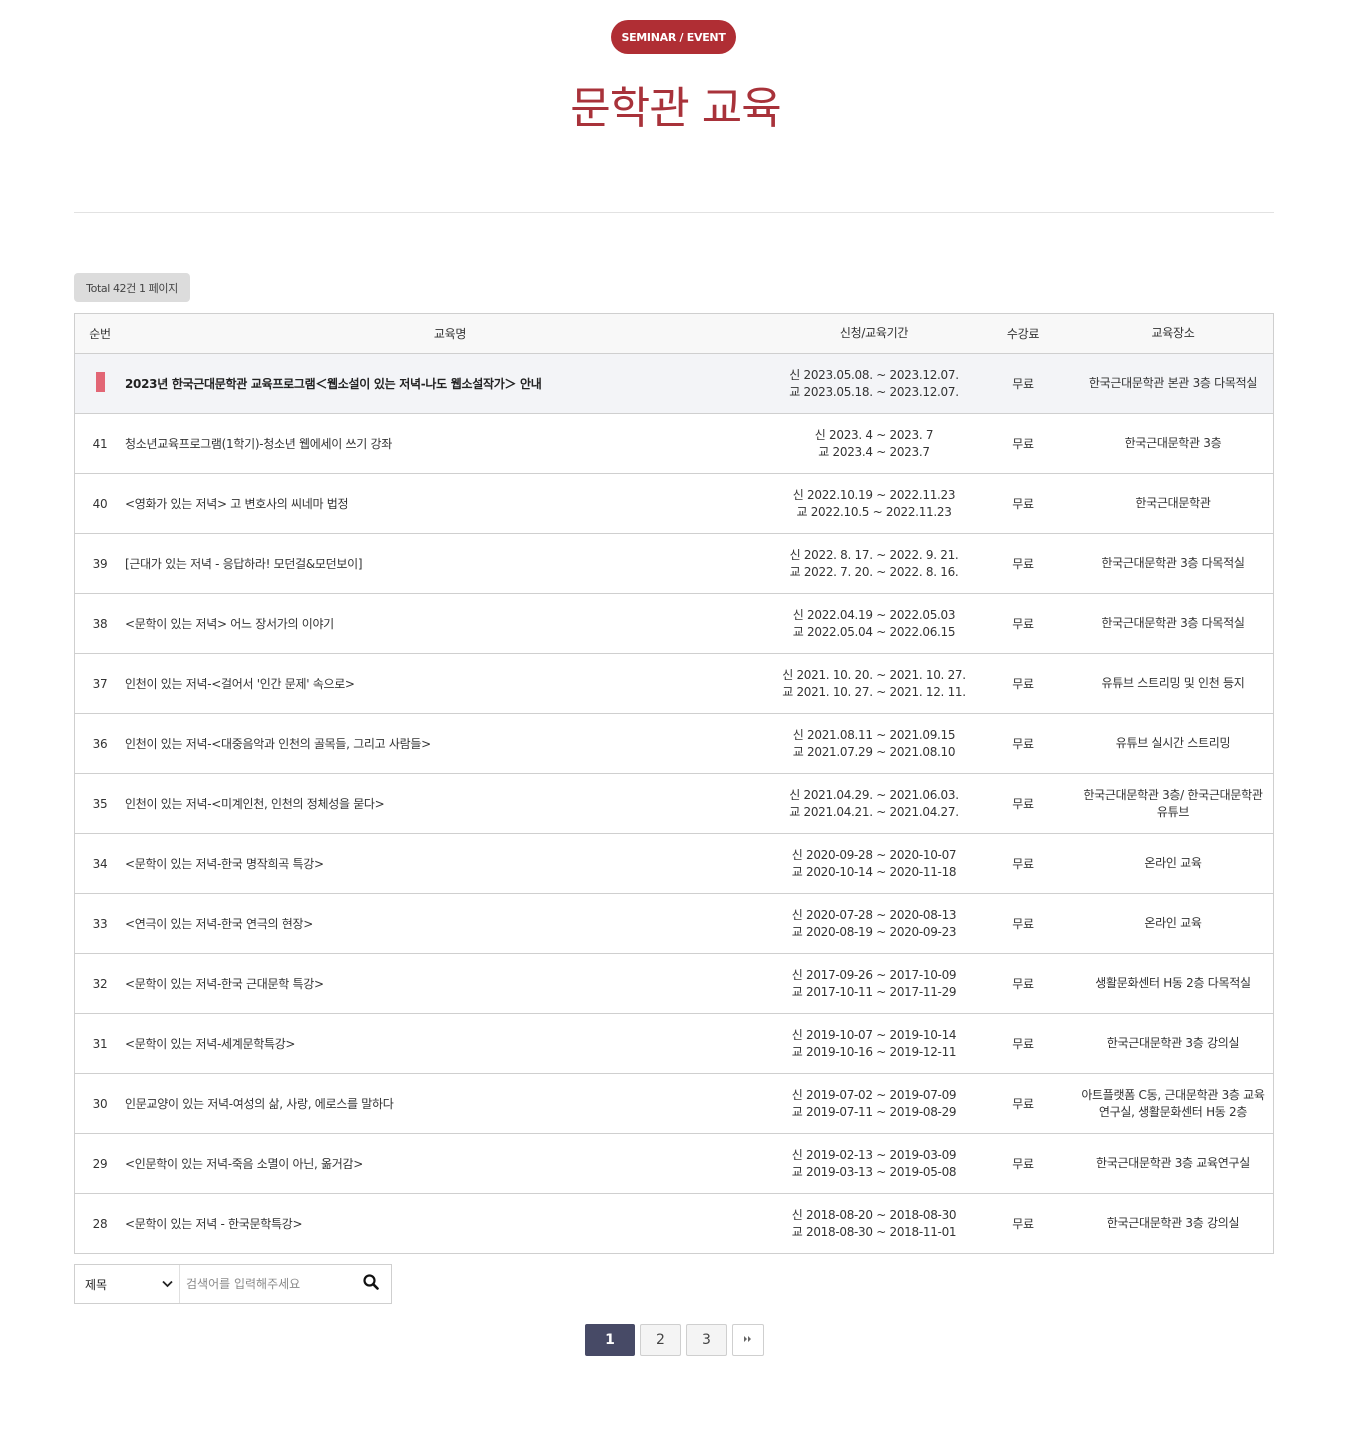  I want to click on row-title-link: <문학이 있는 저녁-세계문학특강>, so click(450, 1043).